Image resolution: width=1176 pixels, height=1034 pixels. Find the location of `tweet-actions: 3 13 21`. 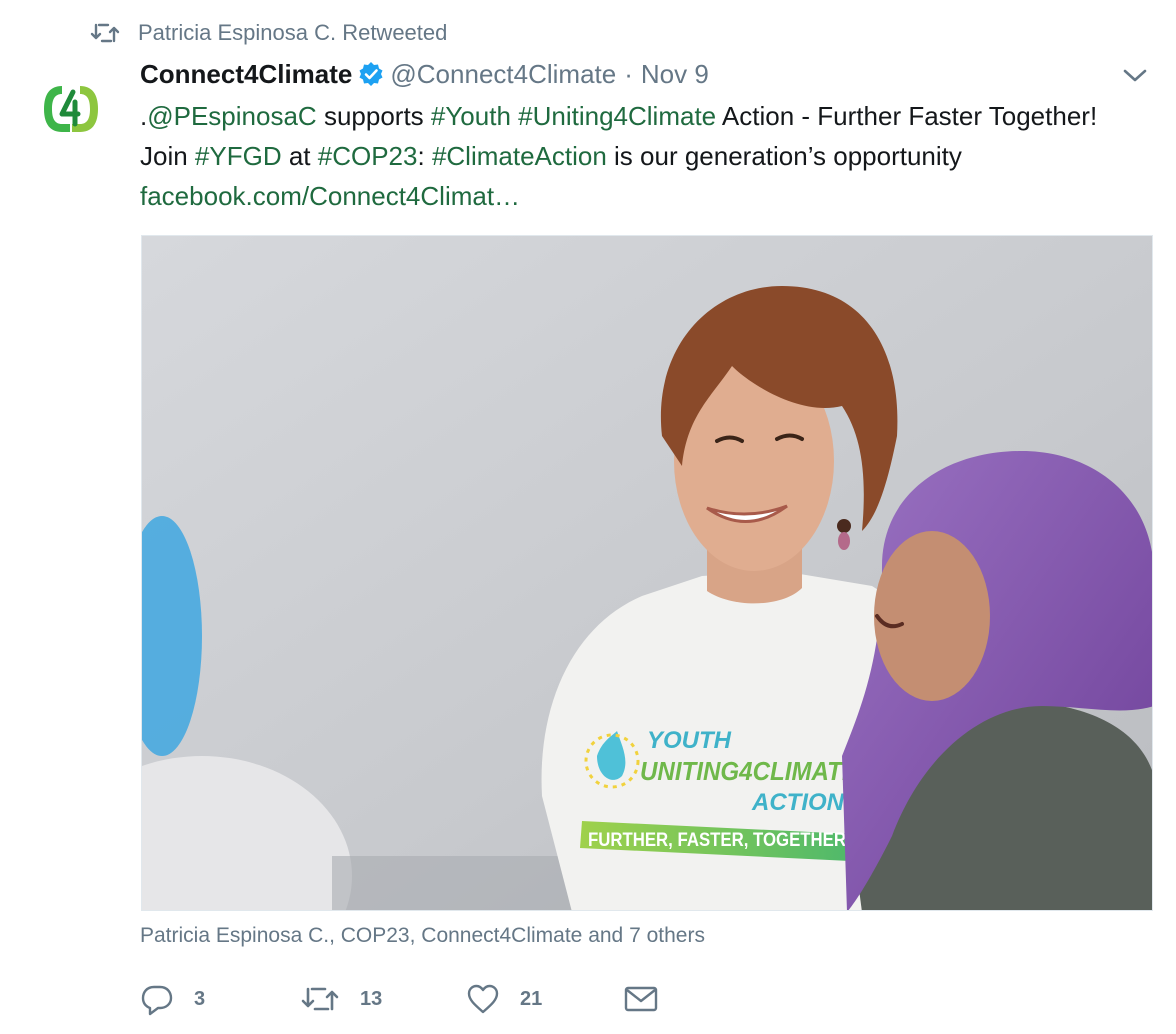

tweet-actions: 3 13 21 is located at coordinates (420, 999).